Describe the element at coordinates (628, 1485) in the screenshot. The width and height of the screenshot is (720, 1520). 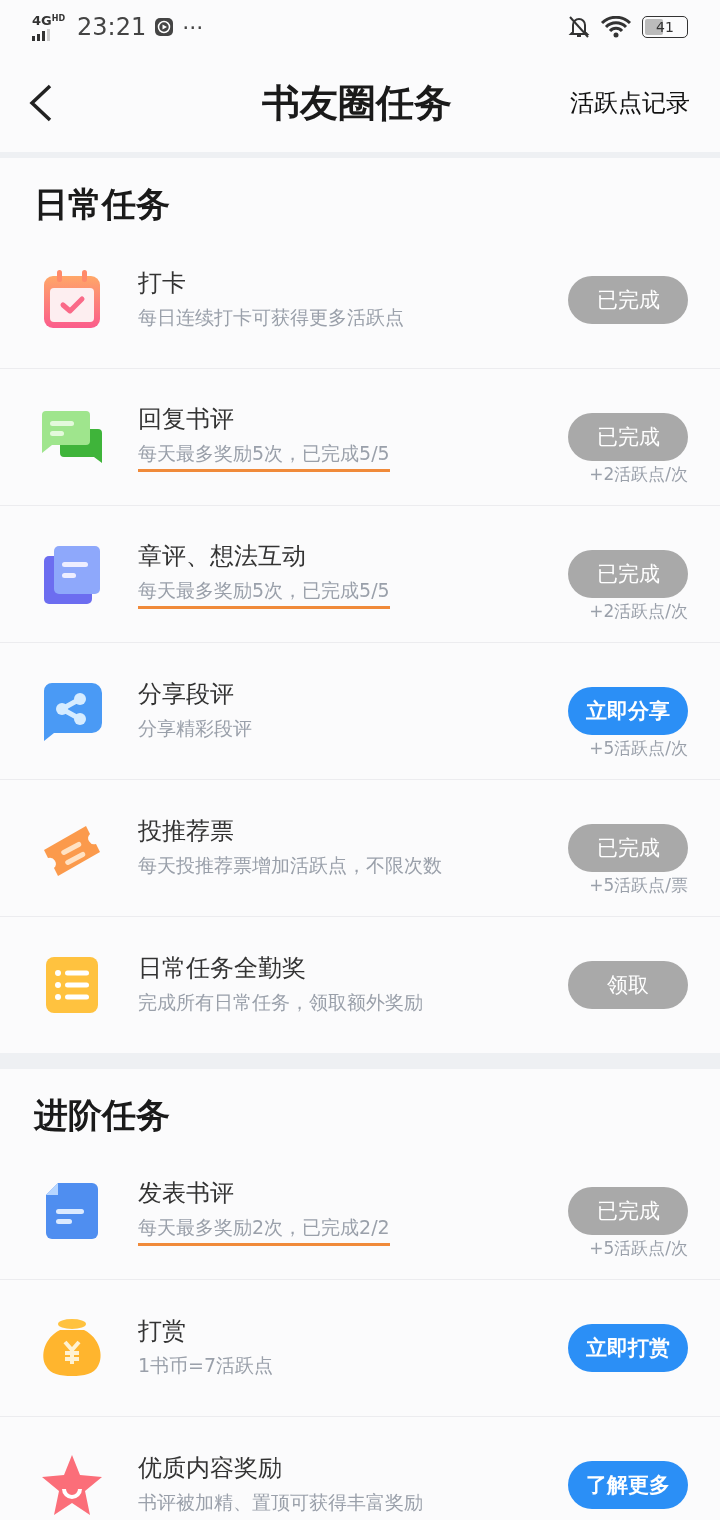
I see `action-button: 了解更多` at that location.